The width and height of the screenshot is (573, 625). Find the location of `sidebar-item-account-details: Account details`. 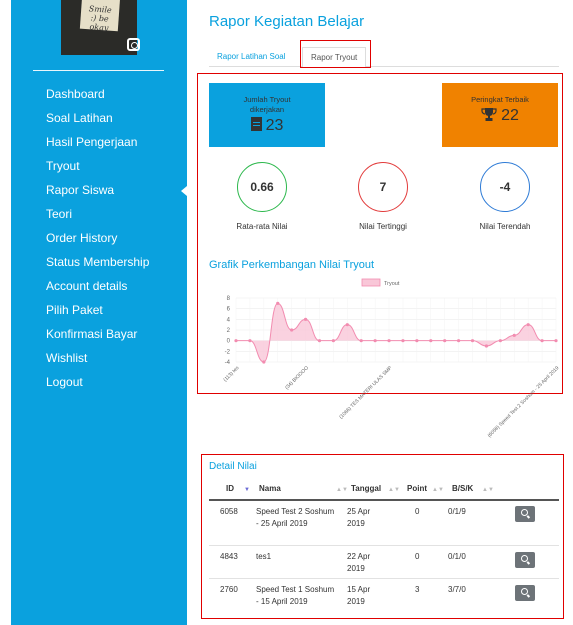

sidebar-item-account-details: Account details is located at coordinates (106, 286).